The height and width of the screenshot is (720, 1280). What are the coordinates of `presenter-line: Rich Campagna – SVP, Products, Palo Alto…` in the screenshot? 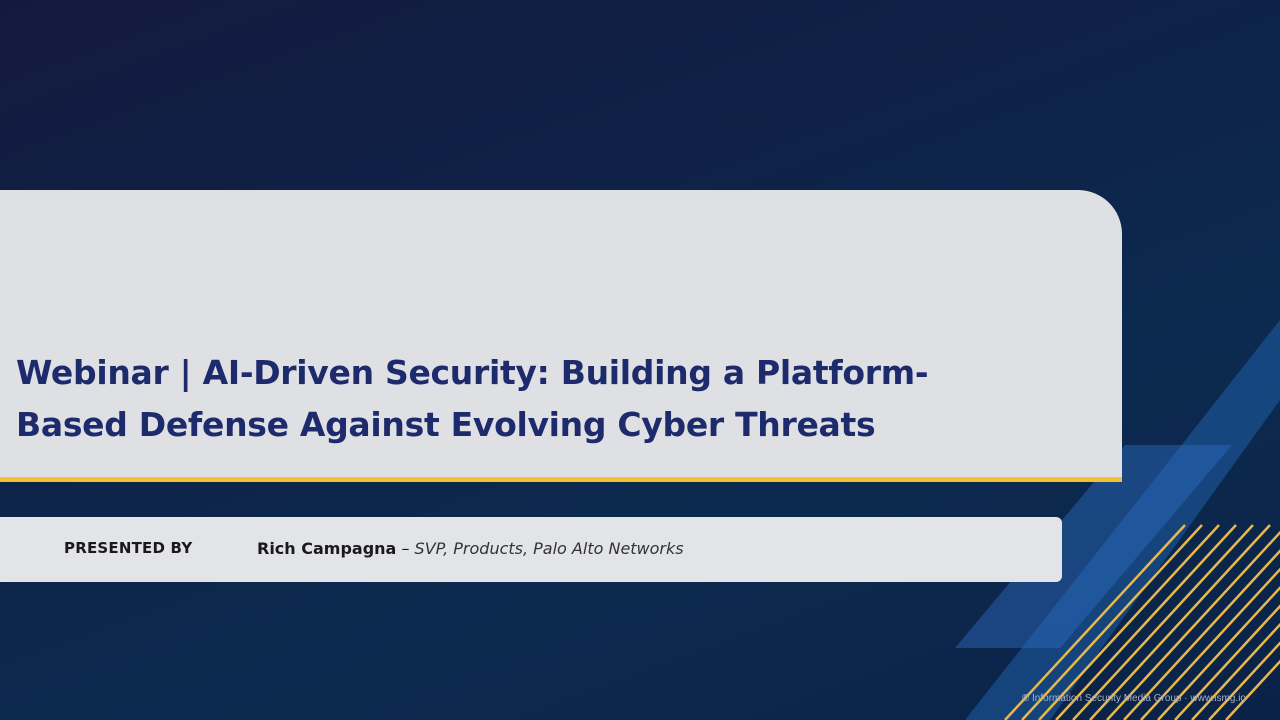 It's located at (470, 548).